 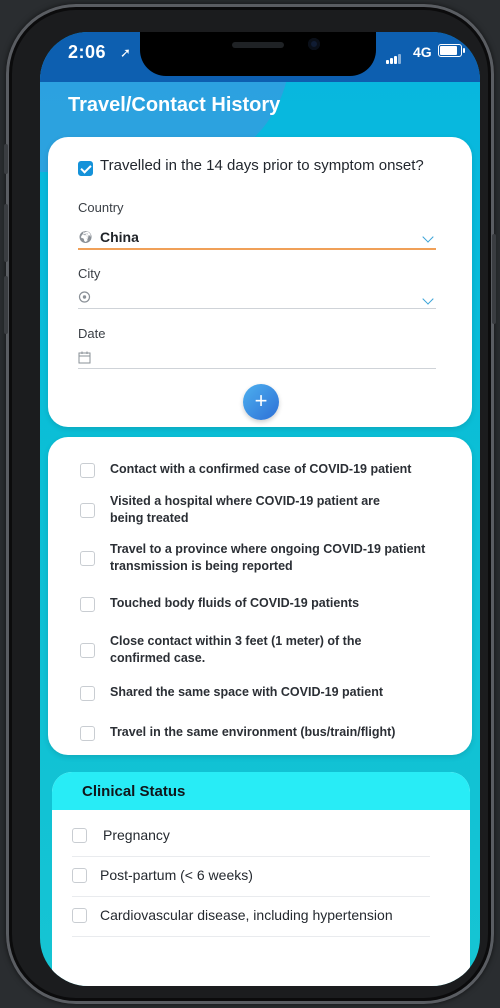 What do you see at coordinates (84, 299) in the screenshot?
I see `location-pin-icon` at bounding box center [84, 299].